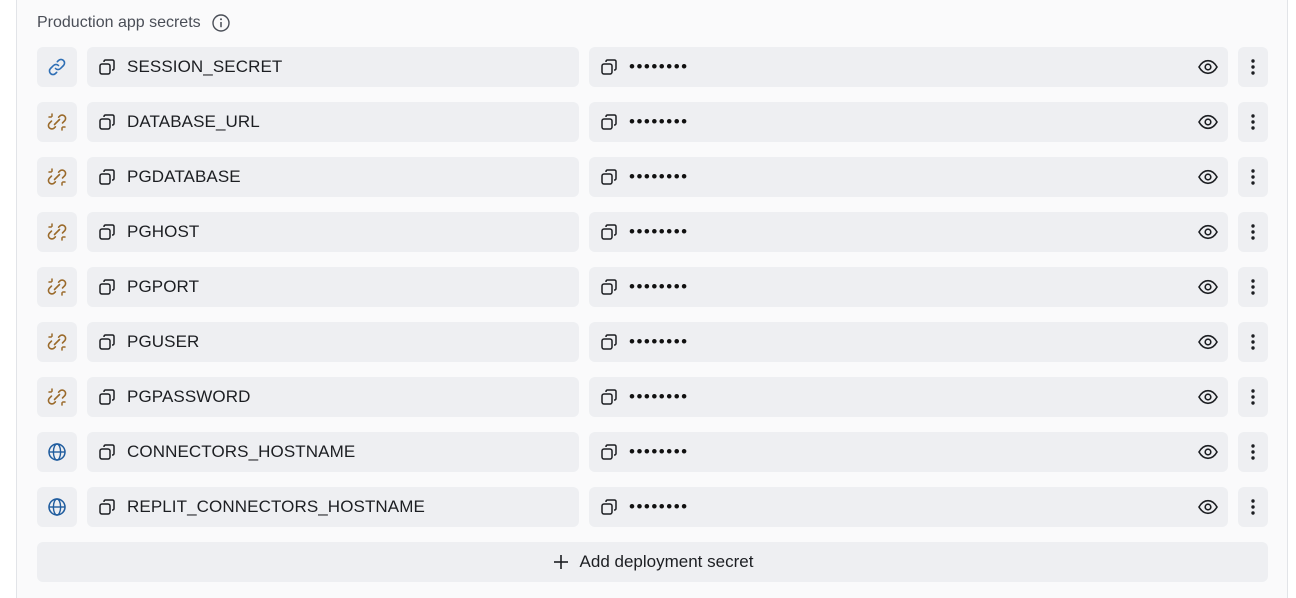  I want to click on secret-key-field: PGPASSWORD, so click(333, 397).